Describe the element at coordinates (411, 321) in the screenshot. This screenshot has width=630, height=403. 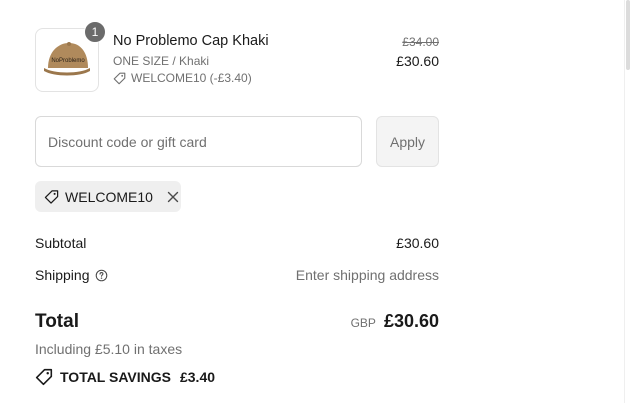
I see `total-amount: £30.60` at that location.